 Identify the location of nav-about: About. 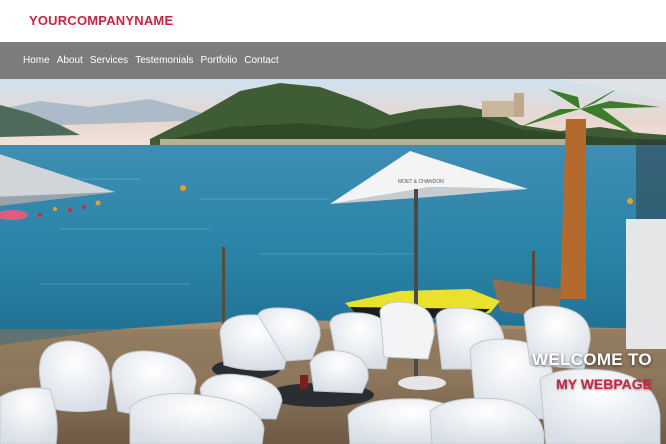
(70, 60).